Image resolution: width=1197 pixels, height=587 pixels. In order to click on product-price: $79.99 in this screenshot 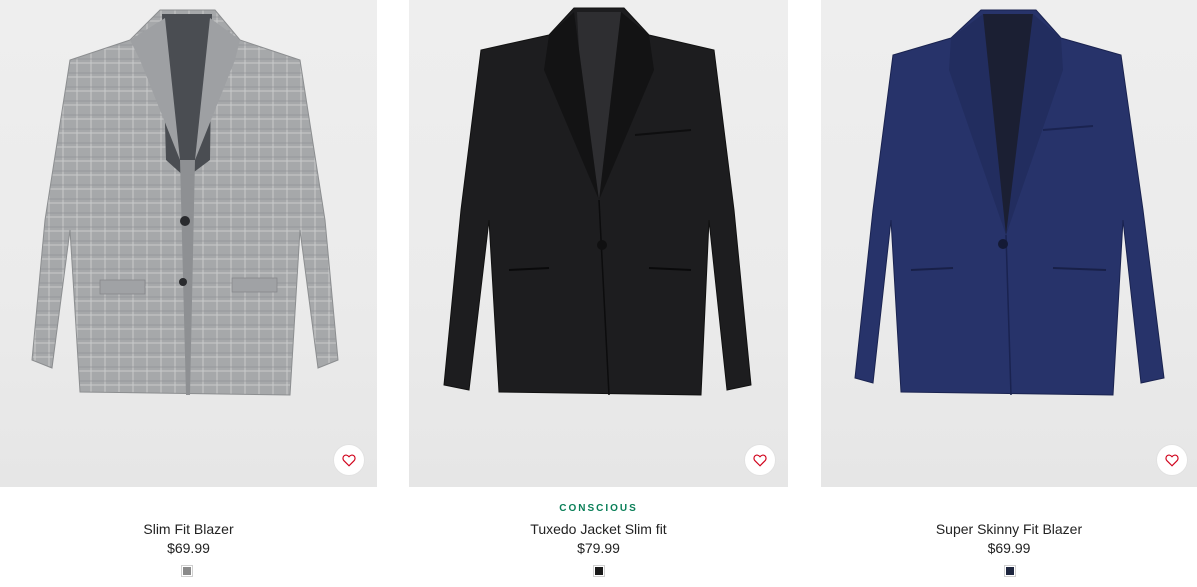, I will do `click(598, 548)`.